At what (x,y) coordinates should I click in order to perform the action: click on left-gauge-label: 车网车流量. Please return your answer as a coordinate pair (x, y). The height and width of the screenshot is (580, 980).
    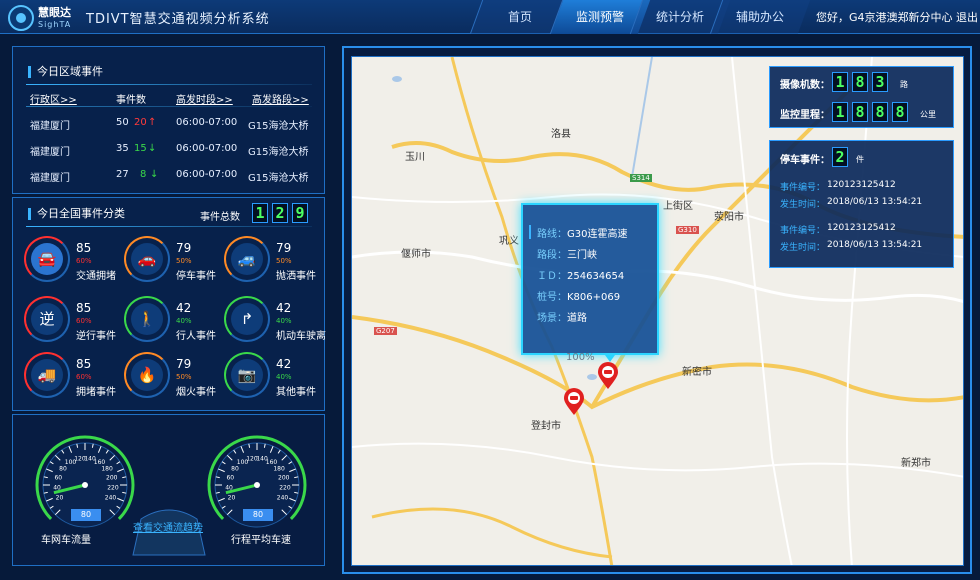
    Looking at the image, I should click on (66, 540).